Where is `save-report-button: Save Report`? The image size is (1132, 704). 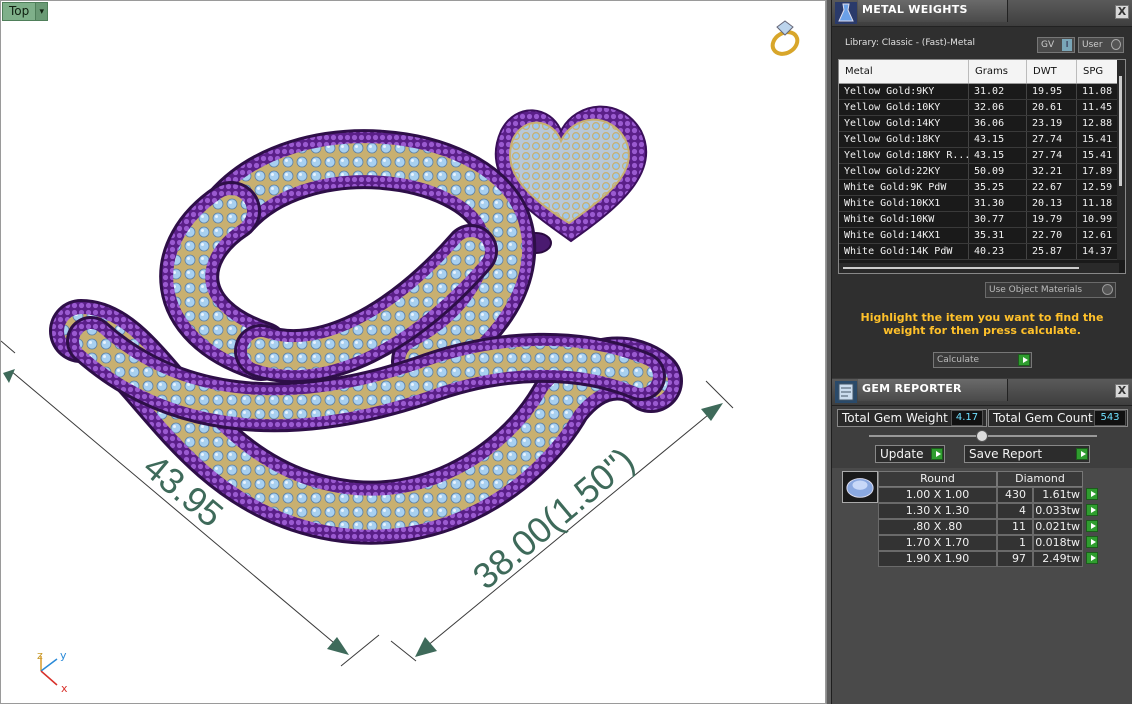 save-report-button: Save Report is located at coordinates (1027, 454).